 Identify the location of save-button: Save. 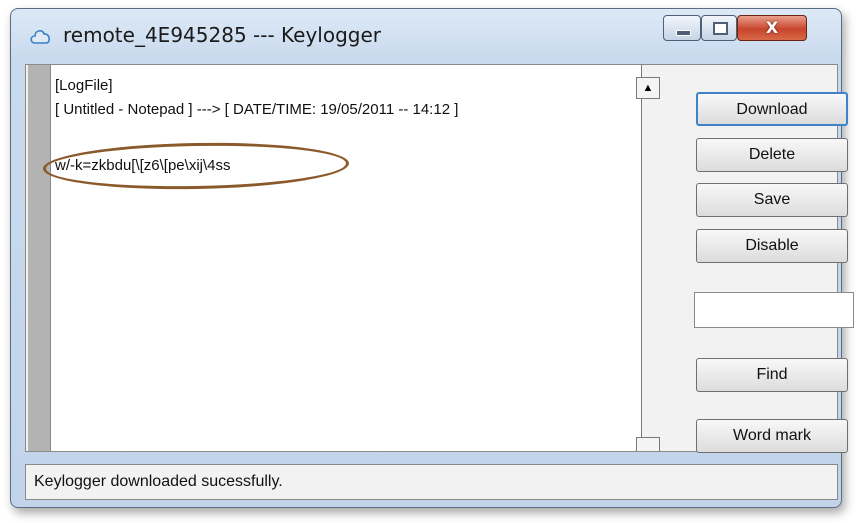
(772, 200).